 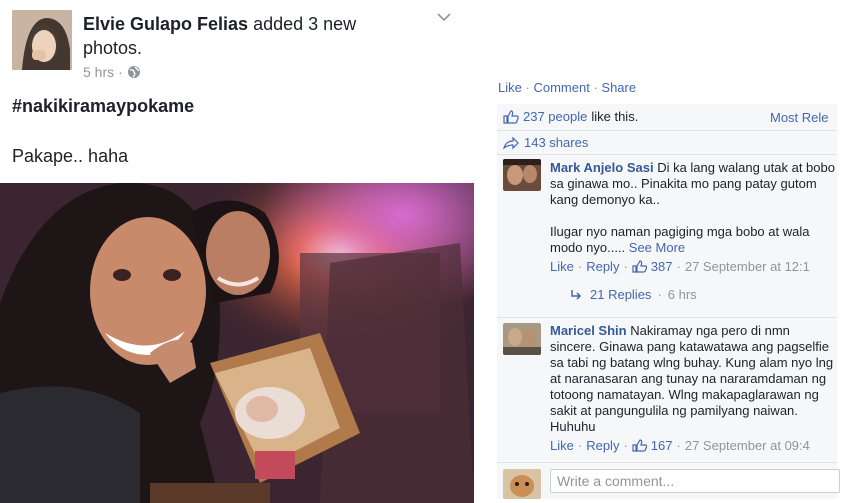 What do you see at coordinates (747, 445) in the screenshot?
I see `comment-time: 27 September at 09:4` at bounding box center [747, 445].